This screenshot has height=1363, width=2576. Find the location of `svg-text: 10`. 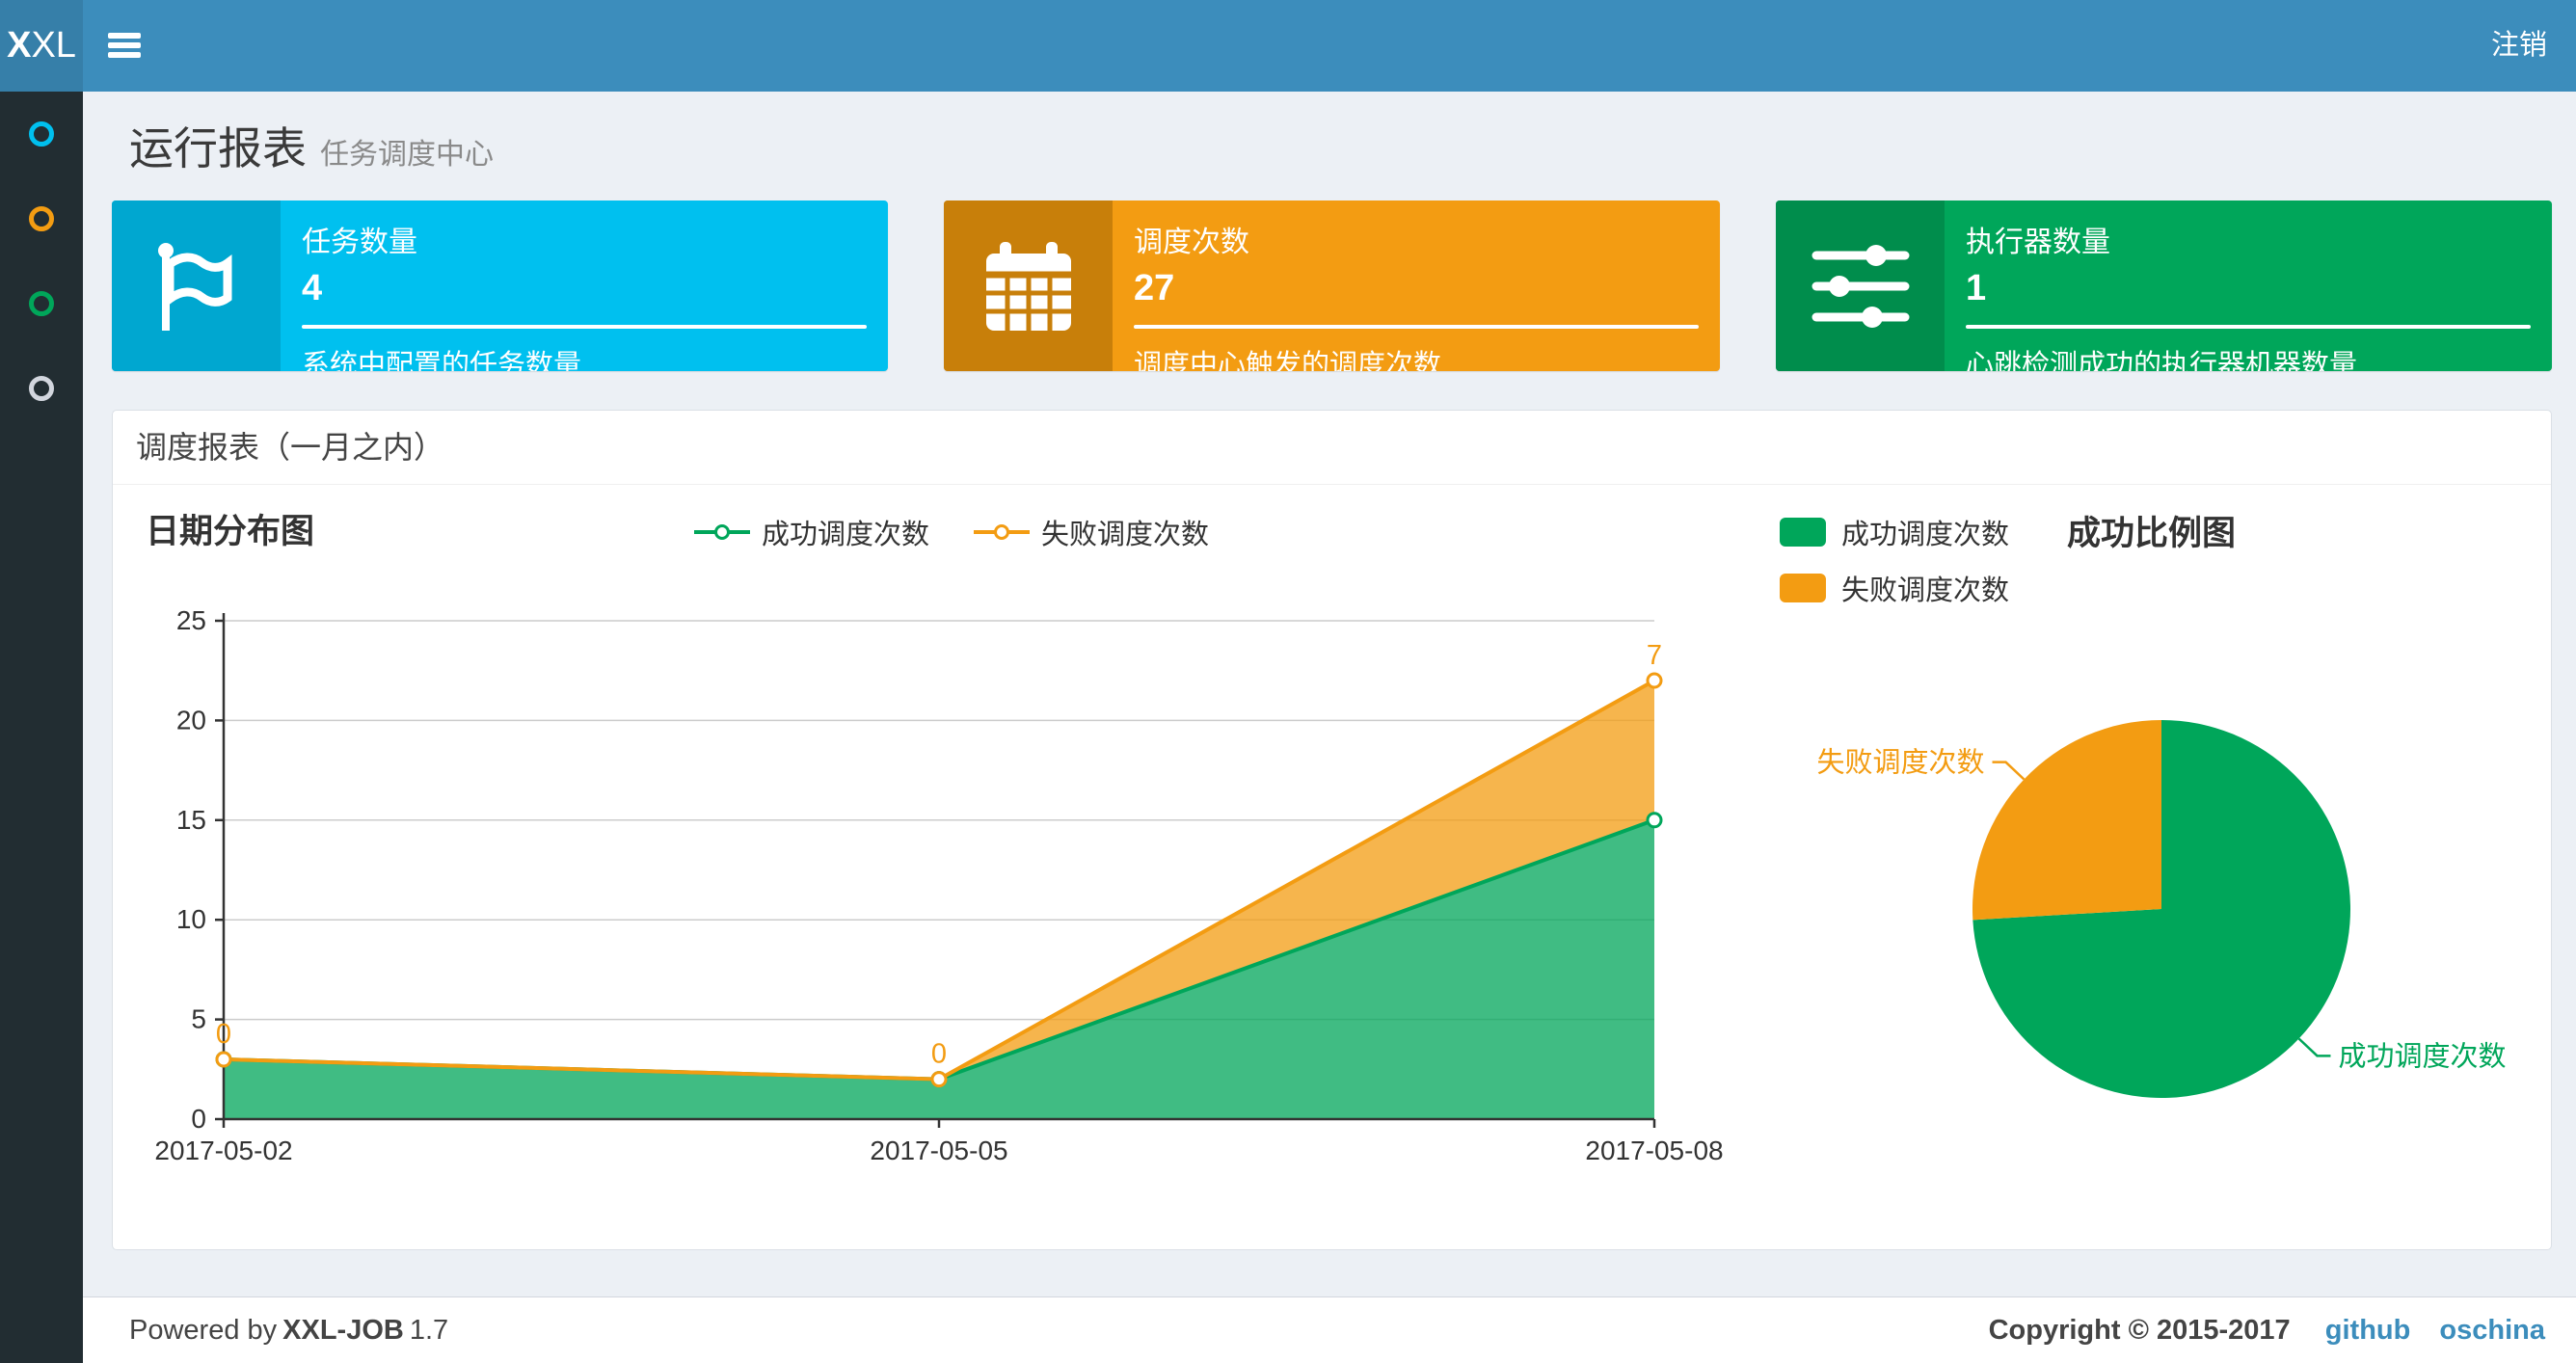

svg-text: 10 is located at coordinates (191, 919).